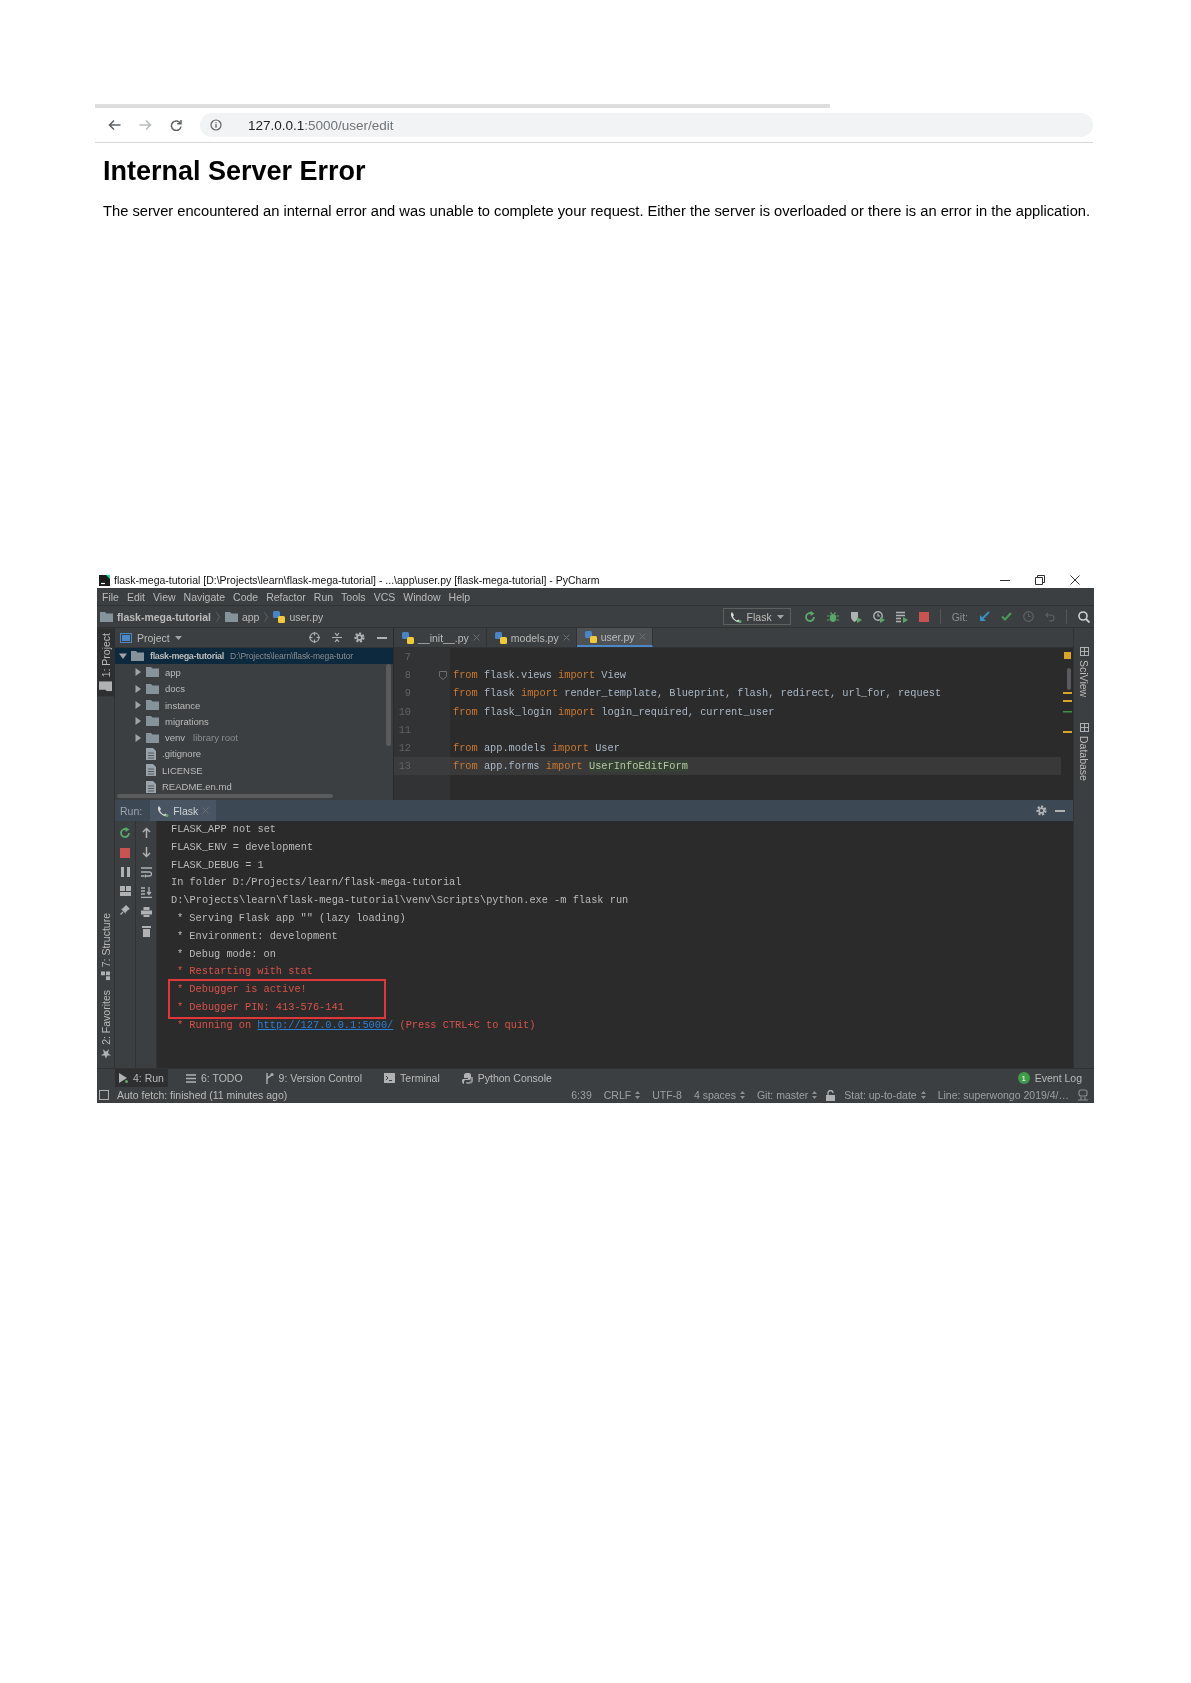  Describe the element at coordinates (104, 1095) in the screenshot. I see `panel-toggle-icon` at that location.